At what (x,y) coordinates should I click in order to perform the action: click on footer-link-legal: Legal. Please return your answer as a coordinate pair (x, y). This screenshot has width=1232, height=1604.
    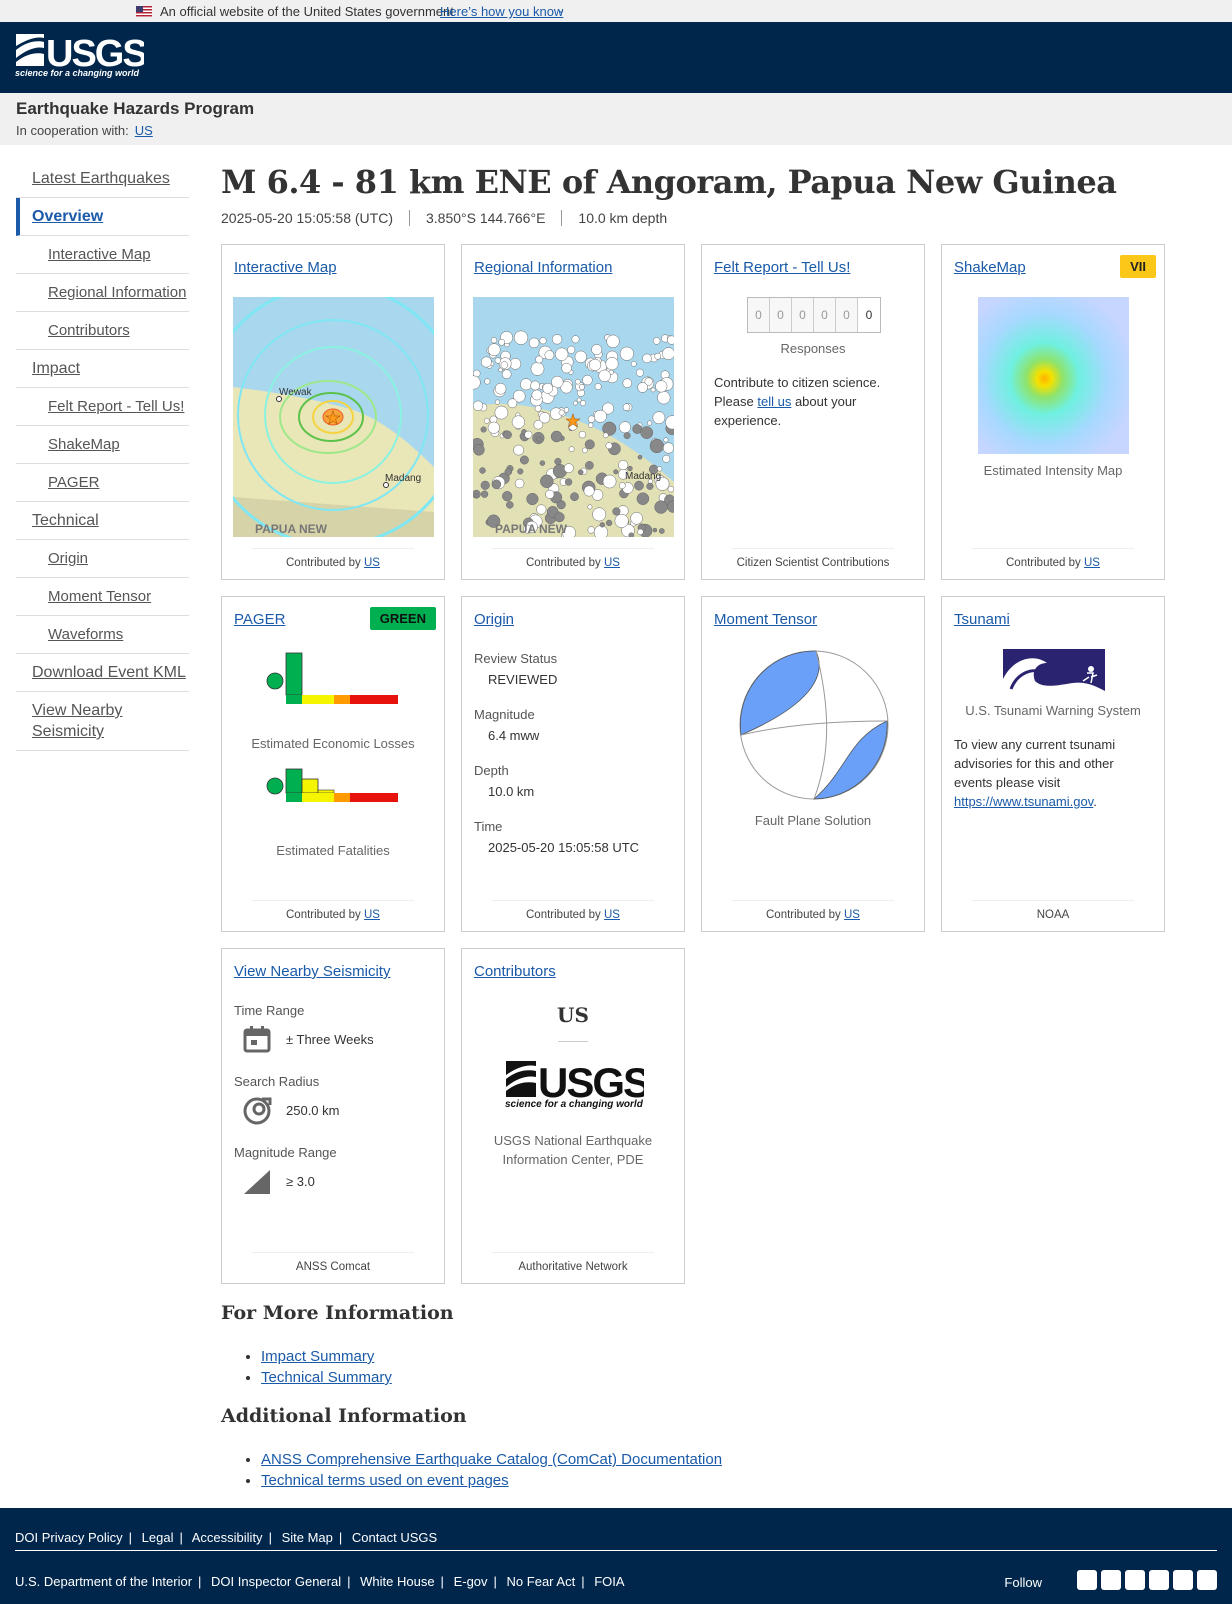
    Looking at the image, I should click on (158, 1537).